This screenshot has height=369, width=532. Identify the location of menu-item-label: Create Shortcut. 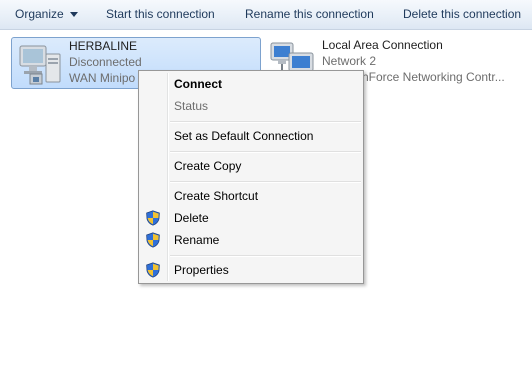
(216, 196).